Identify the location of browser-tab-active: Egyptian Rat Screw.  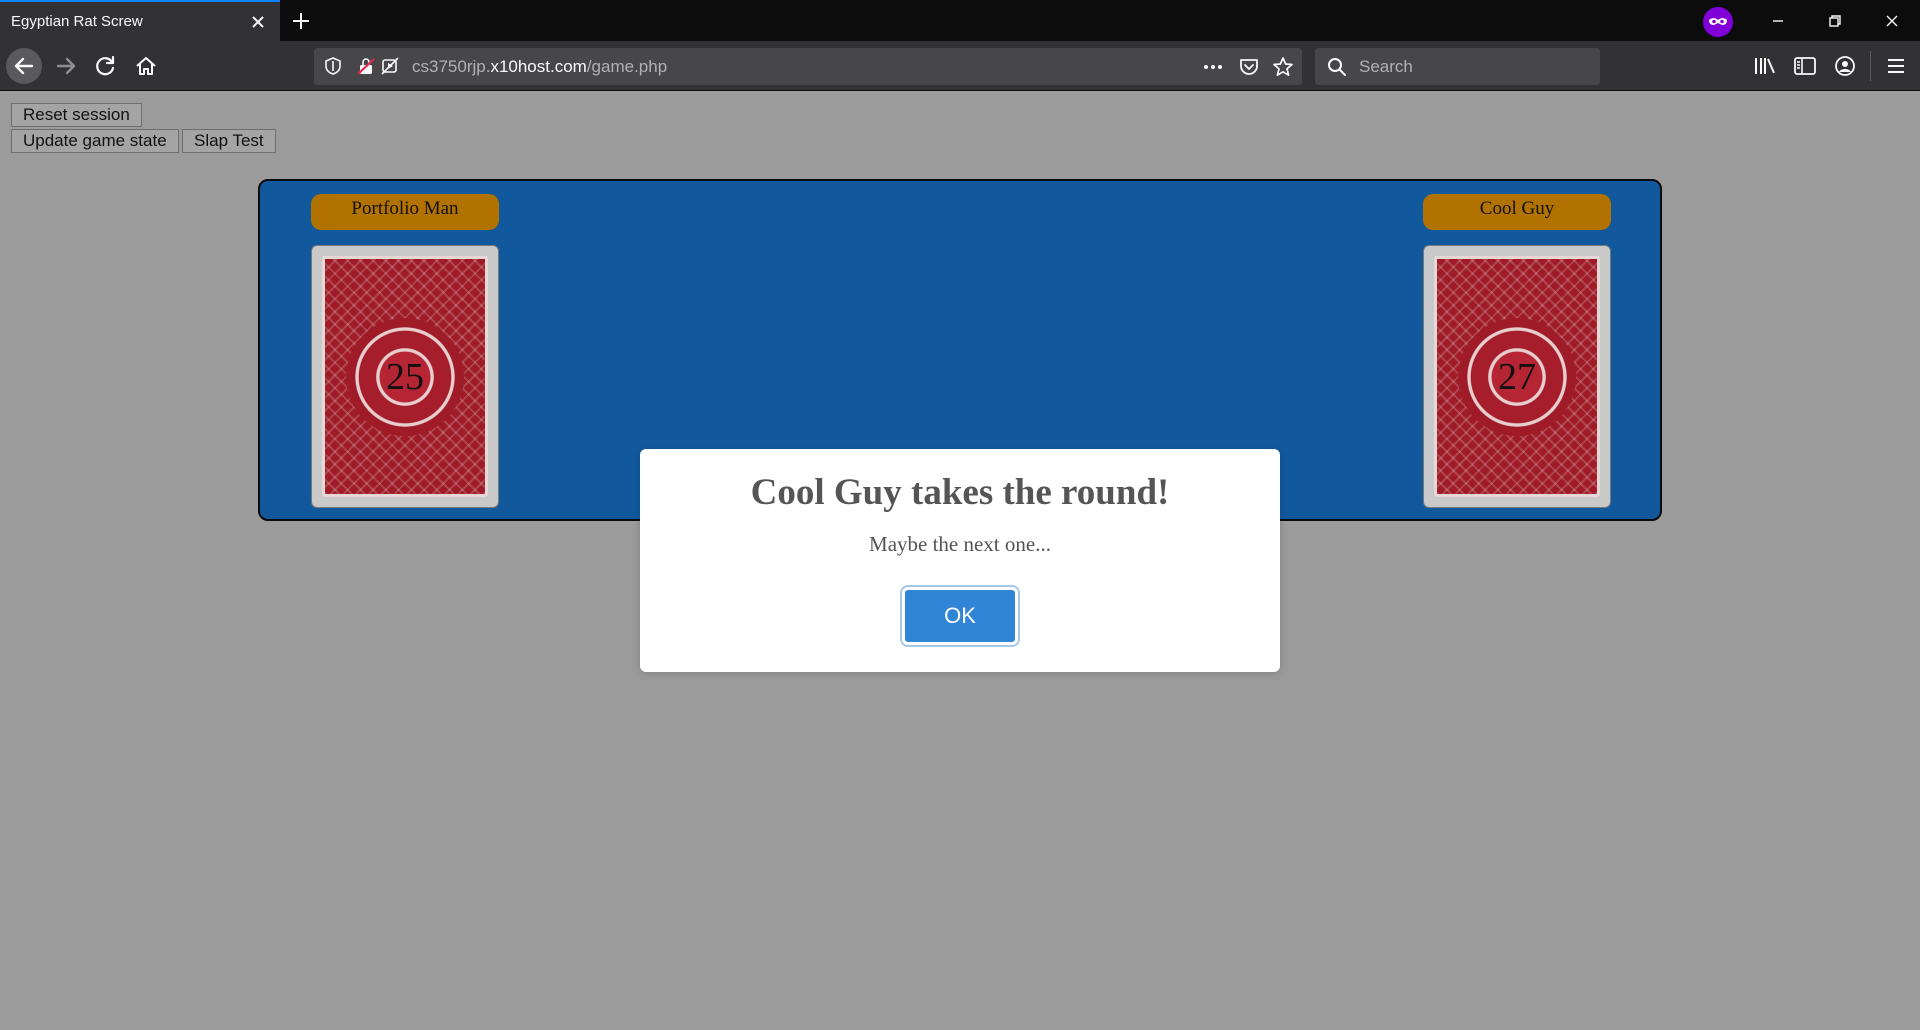
(140, 20).